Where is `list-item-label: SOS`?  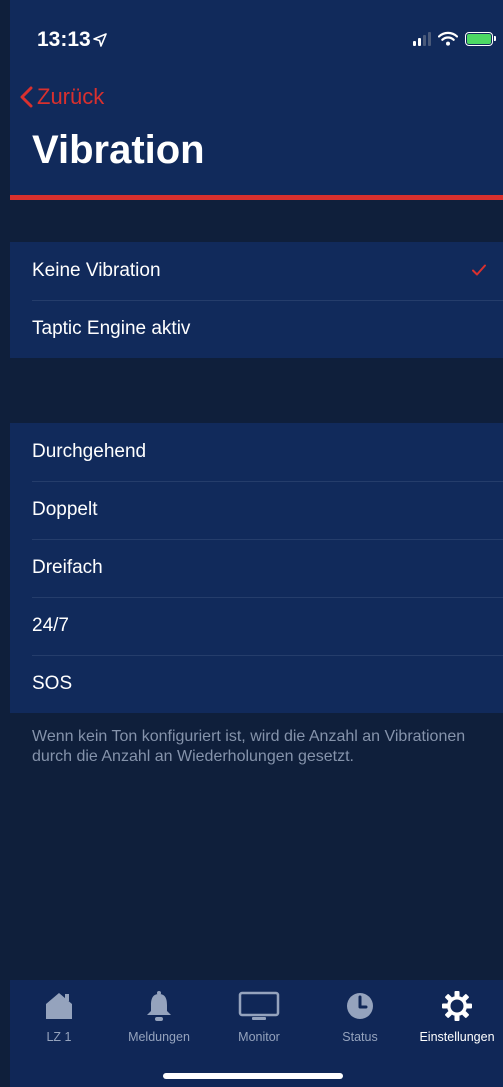 list-item-label: SOS is located at coordinates (52, 683).